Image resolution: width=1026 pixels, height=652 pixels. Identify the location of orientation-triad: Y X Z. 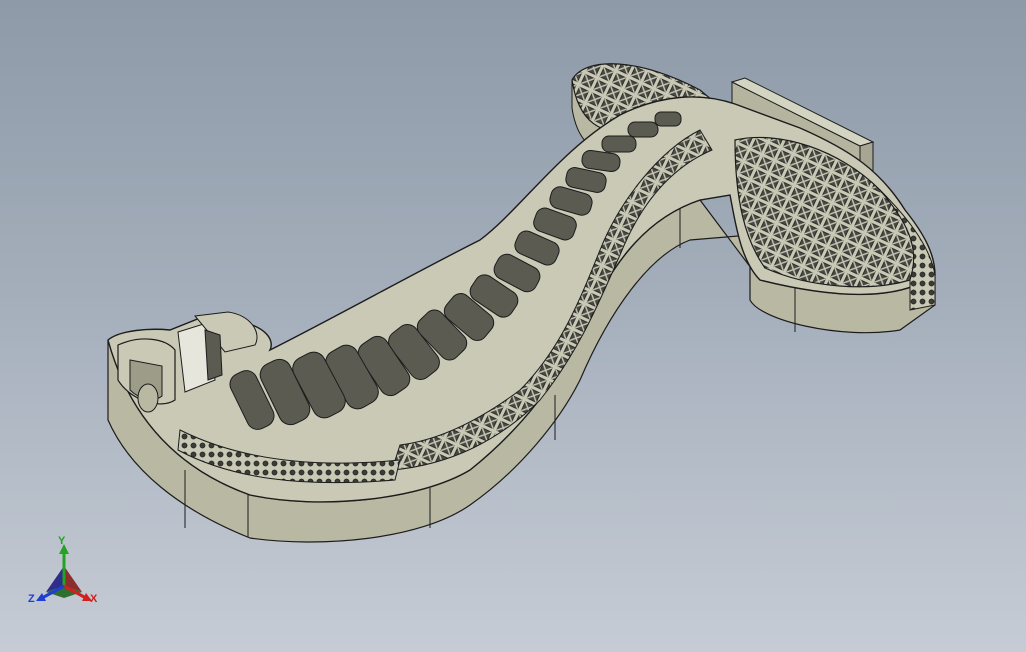
(66, 576).